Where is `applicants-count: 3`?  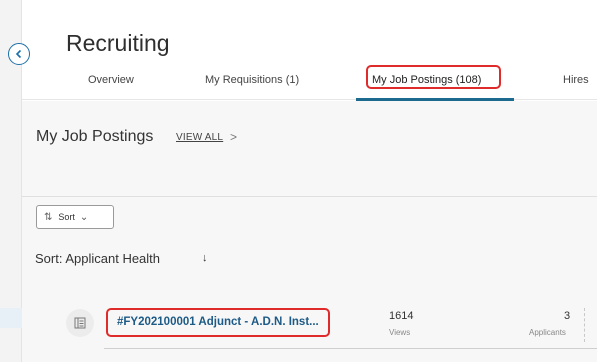 applicants-count: 3 is located at coordinates (567, 316).